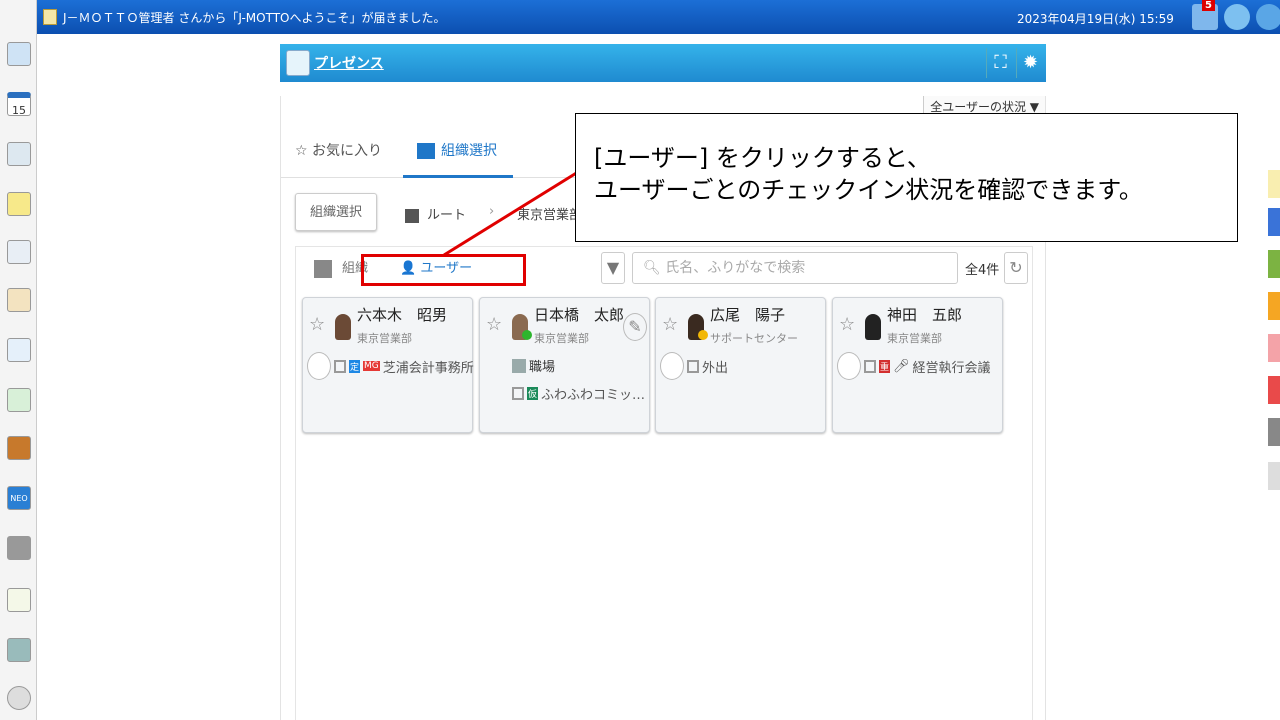  I want to click on callout-pointer-line, so click(511, 213).